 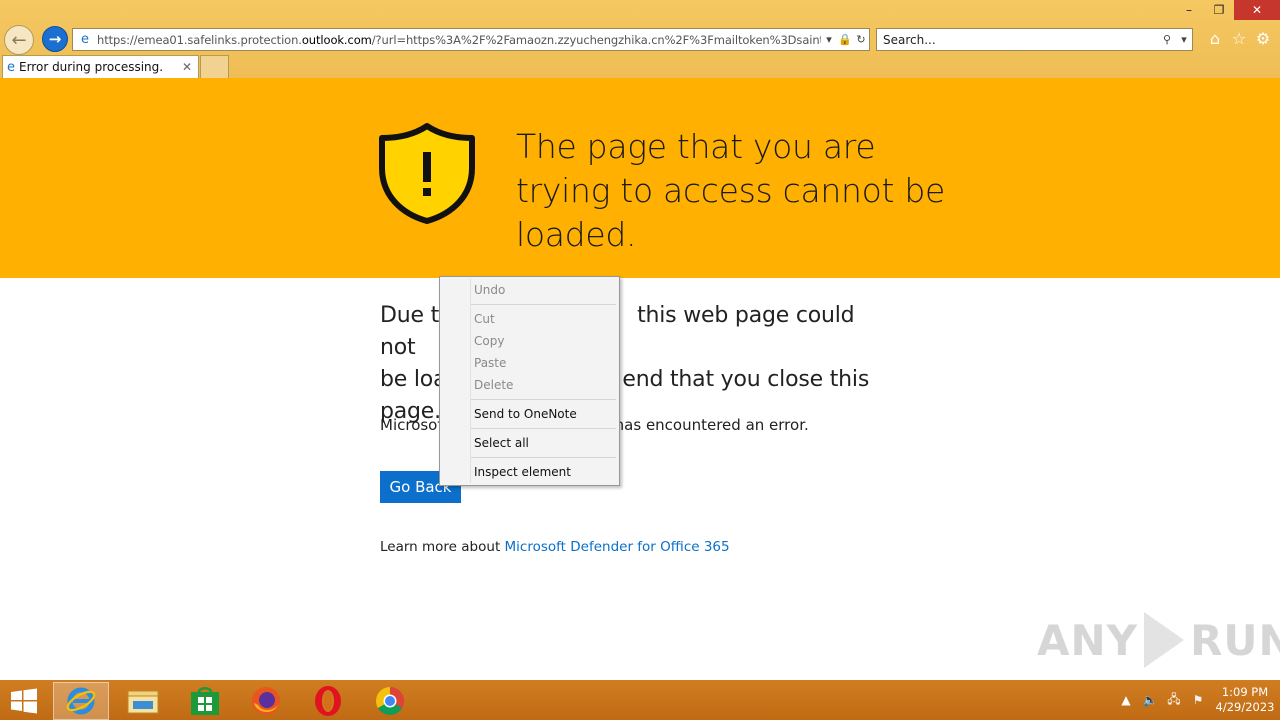 I want to click on taskbar: ▲ 🔈 🖧 ⚑ 1:09 PM 4/29/2023, so click(x=640, y=700).